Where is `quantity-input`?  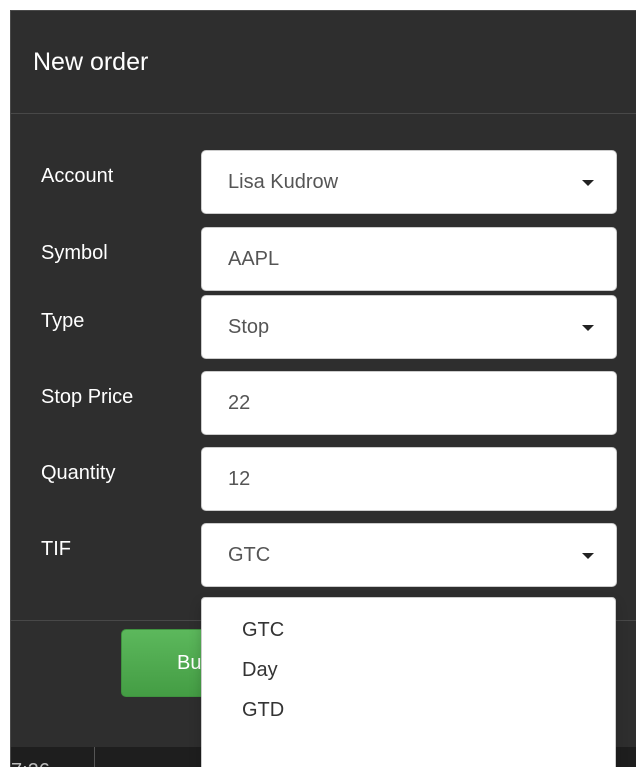
quantity-input is located at coordinates (409, 479).